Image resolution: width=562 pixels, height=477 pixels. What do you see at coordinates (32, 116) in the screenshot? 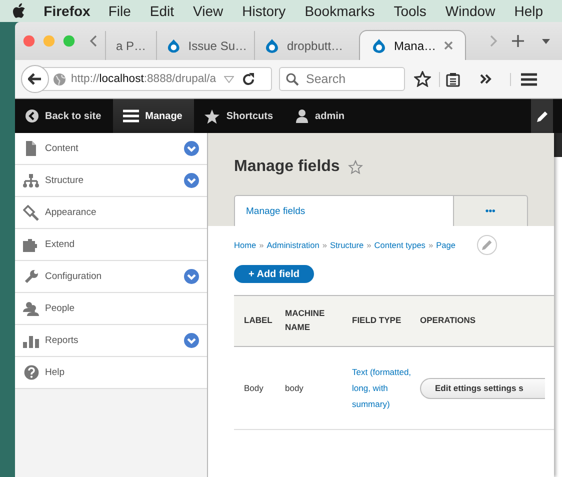
I see `back-icon` at bounding box center [32, 116].